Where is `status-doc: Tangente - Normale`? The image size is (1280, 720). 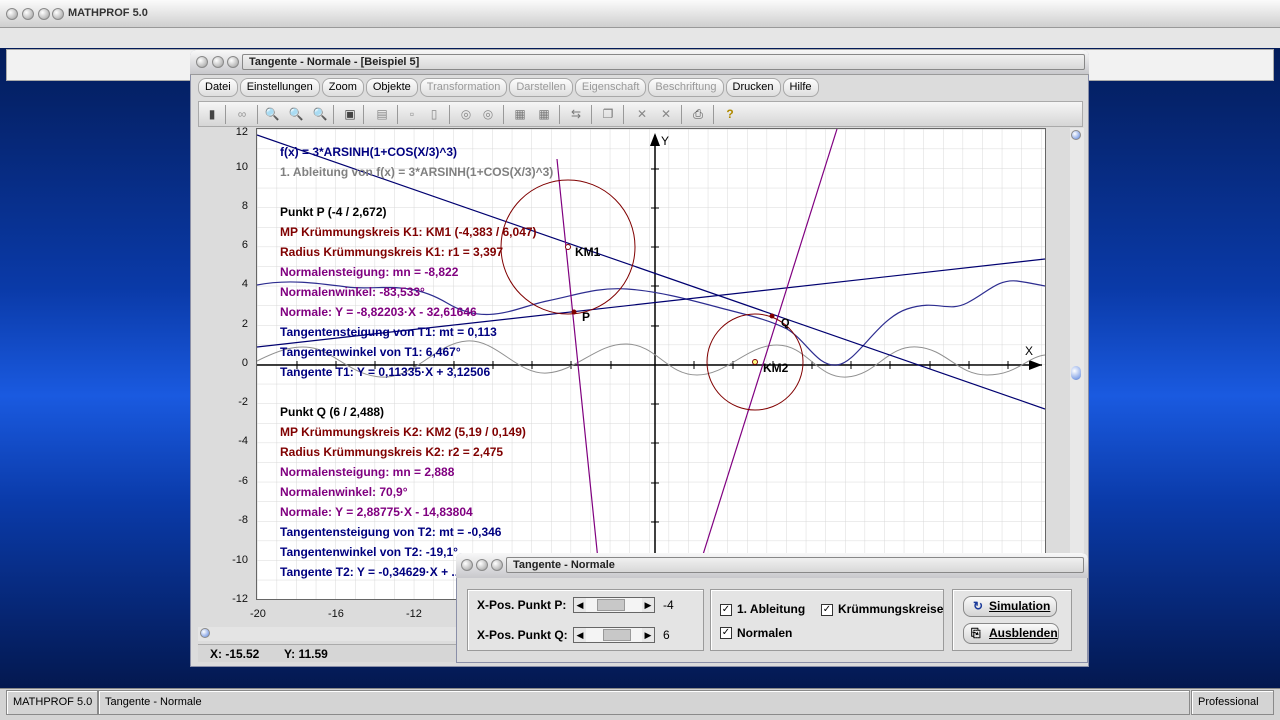 status-doc: Tangente - Normale is located at coordinates (644, 702).